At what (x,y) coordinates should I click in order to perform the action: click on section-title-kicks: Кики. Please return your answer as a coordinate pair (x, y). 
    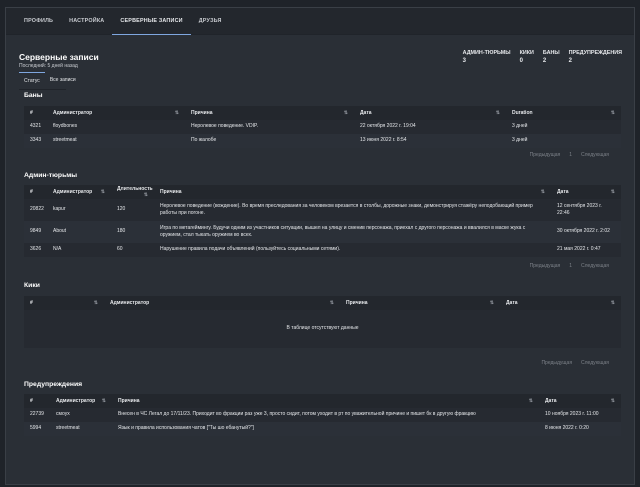
    Looking at the image, I should click on (32, 285).